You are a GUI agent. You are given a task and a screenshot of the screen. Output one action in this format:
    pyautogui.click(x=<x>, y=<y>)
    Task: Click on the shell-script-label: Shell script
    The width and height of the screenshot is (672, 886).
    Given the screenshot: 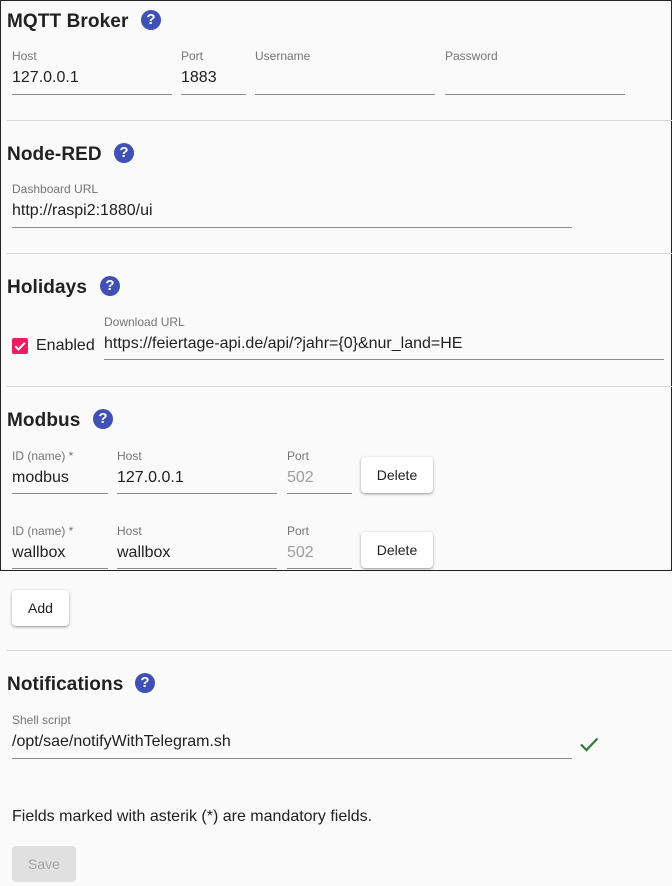 What is the action you would take?
    pyautogui.click(x=41, y=720)
    